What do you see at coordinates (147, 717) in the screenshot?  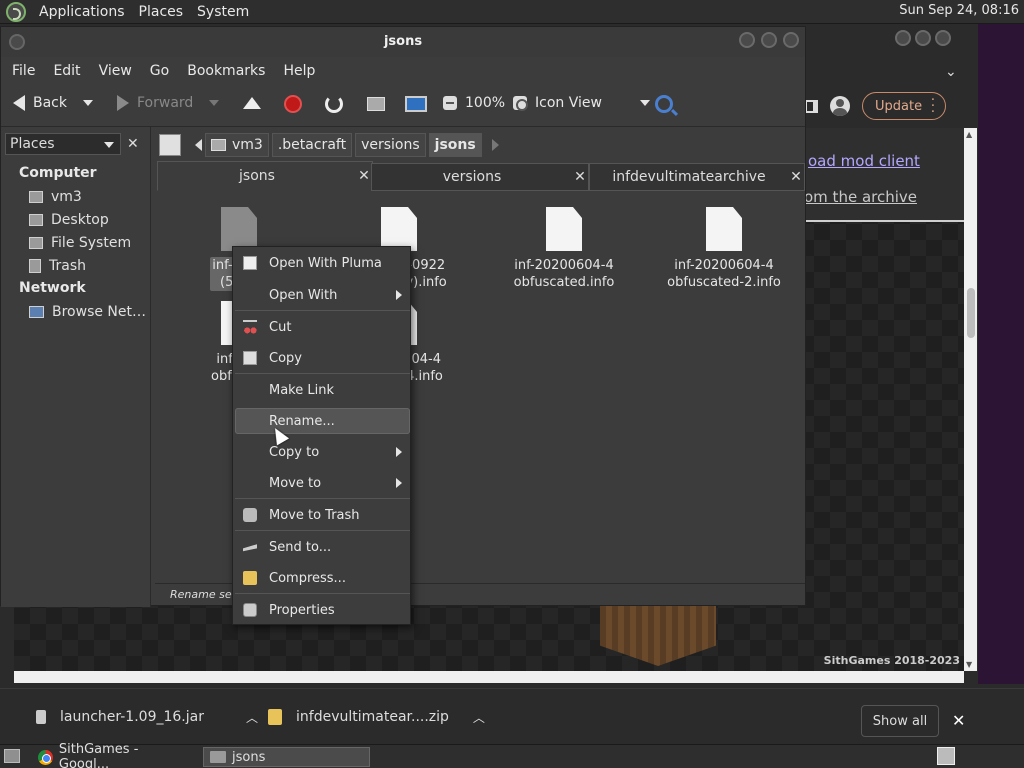 I see `download-item: launcher-1.09_16.jar ︿` at bounding box center [147, 717].